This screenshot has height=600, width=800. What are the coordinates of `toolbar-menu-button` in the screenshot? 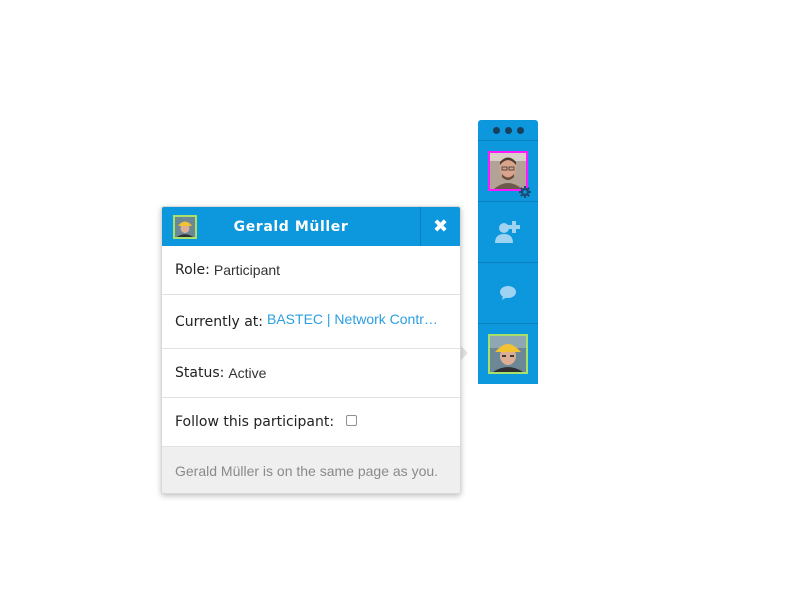 It's located at (508, 130).